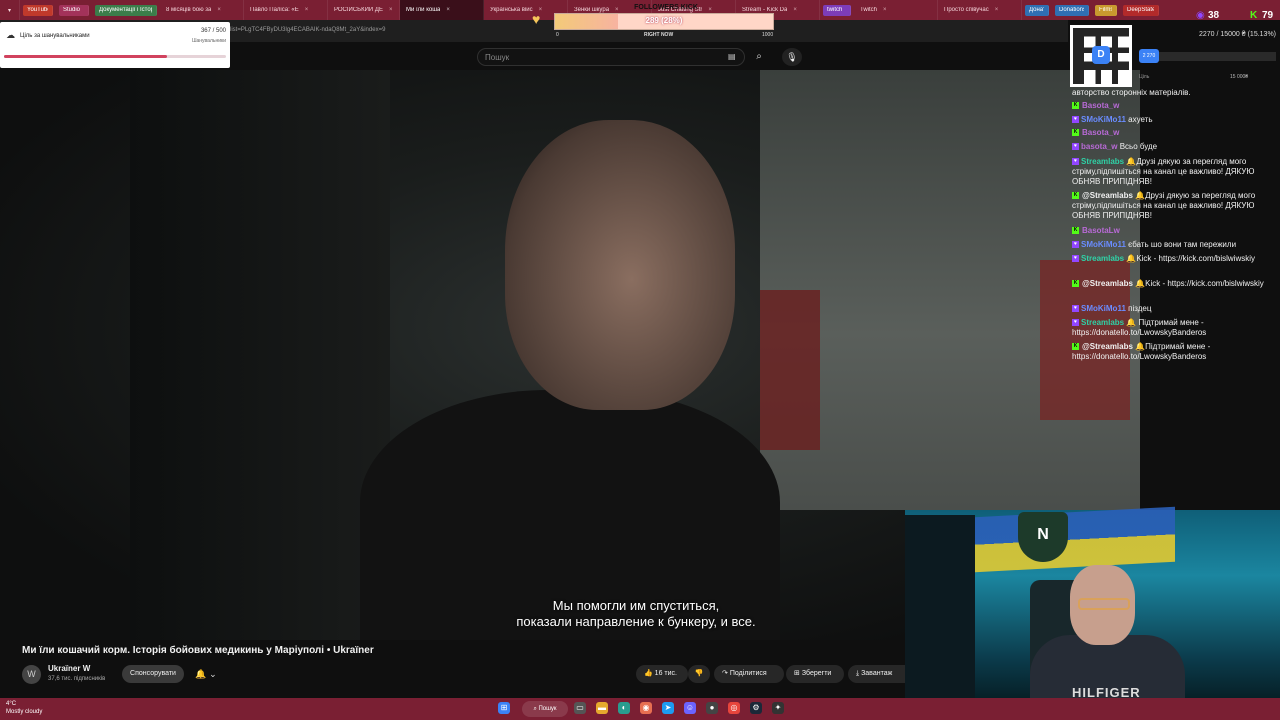 The width and height of the screenshot is (1280, 720). I want to click on chat-message: ♥ SMoKiMo11 ахуеть, so click(1175, 120).